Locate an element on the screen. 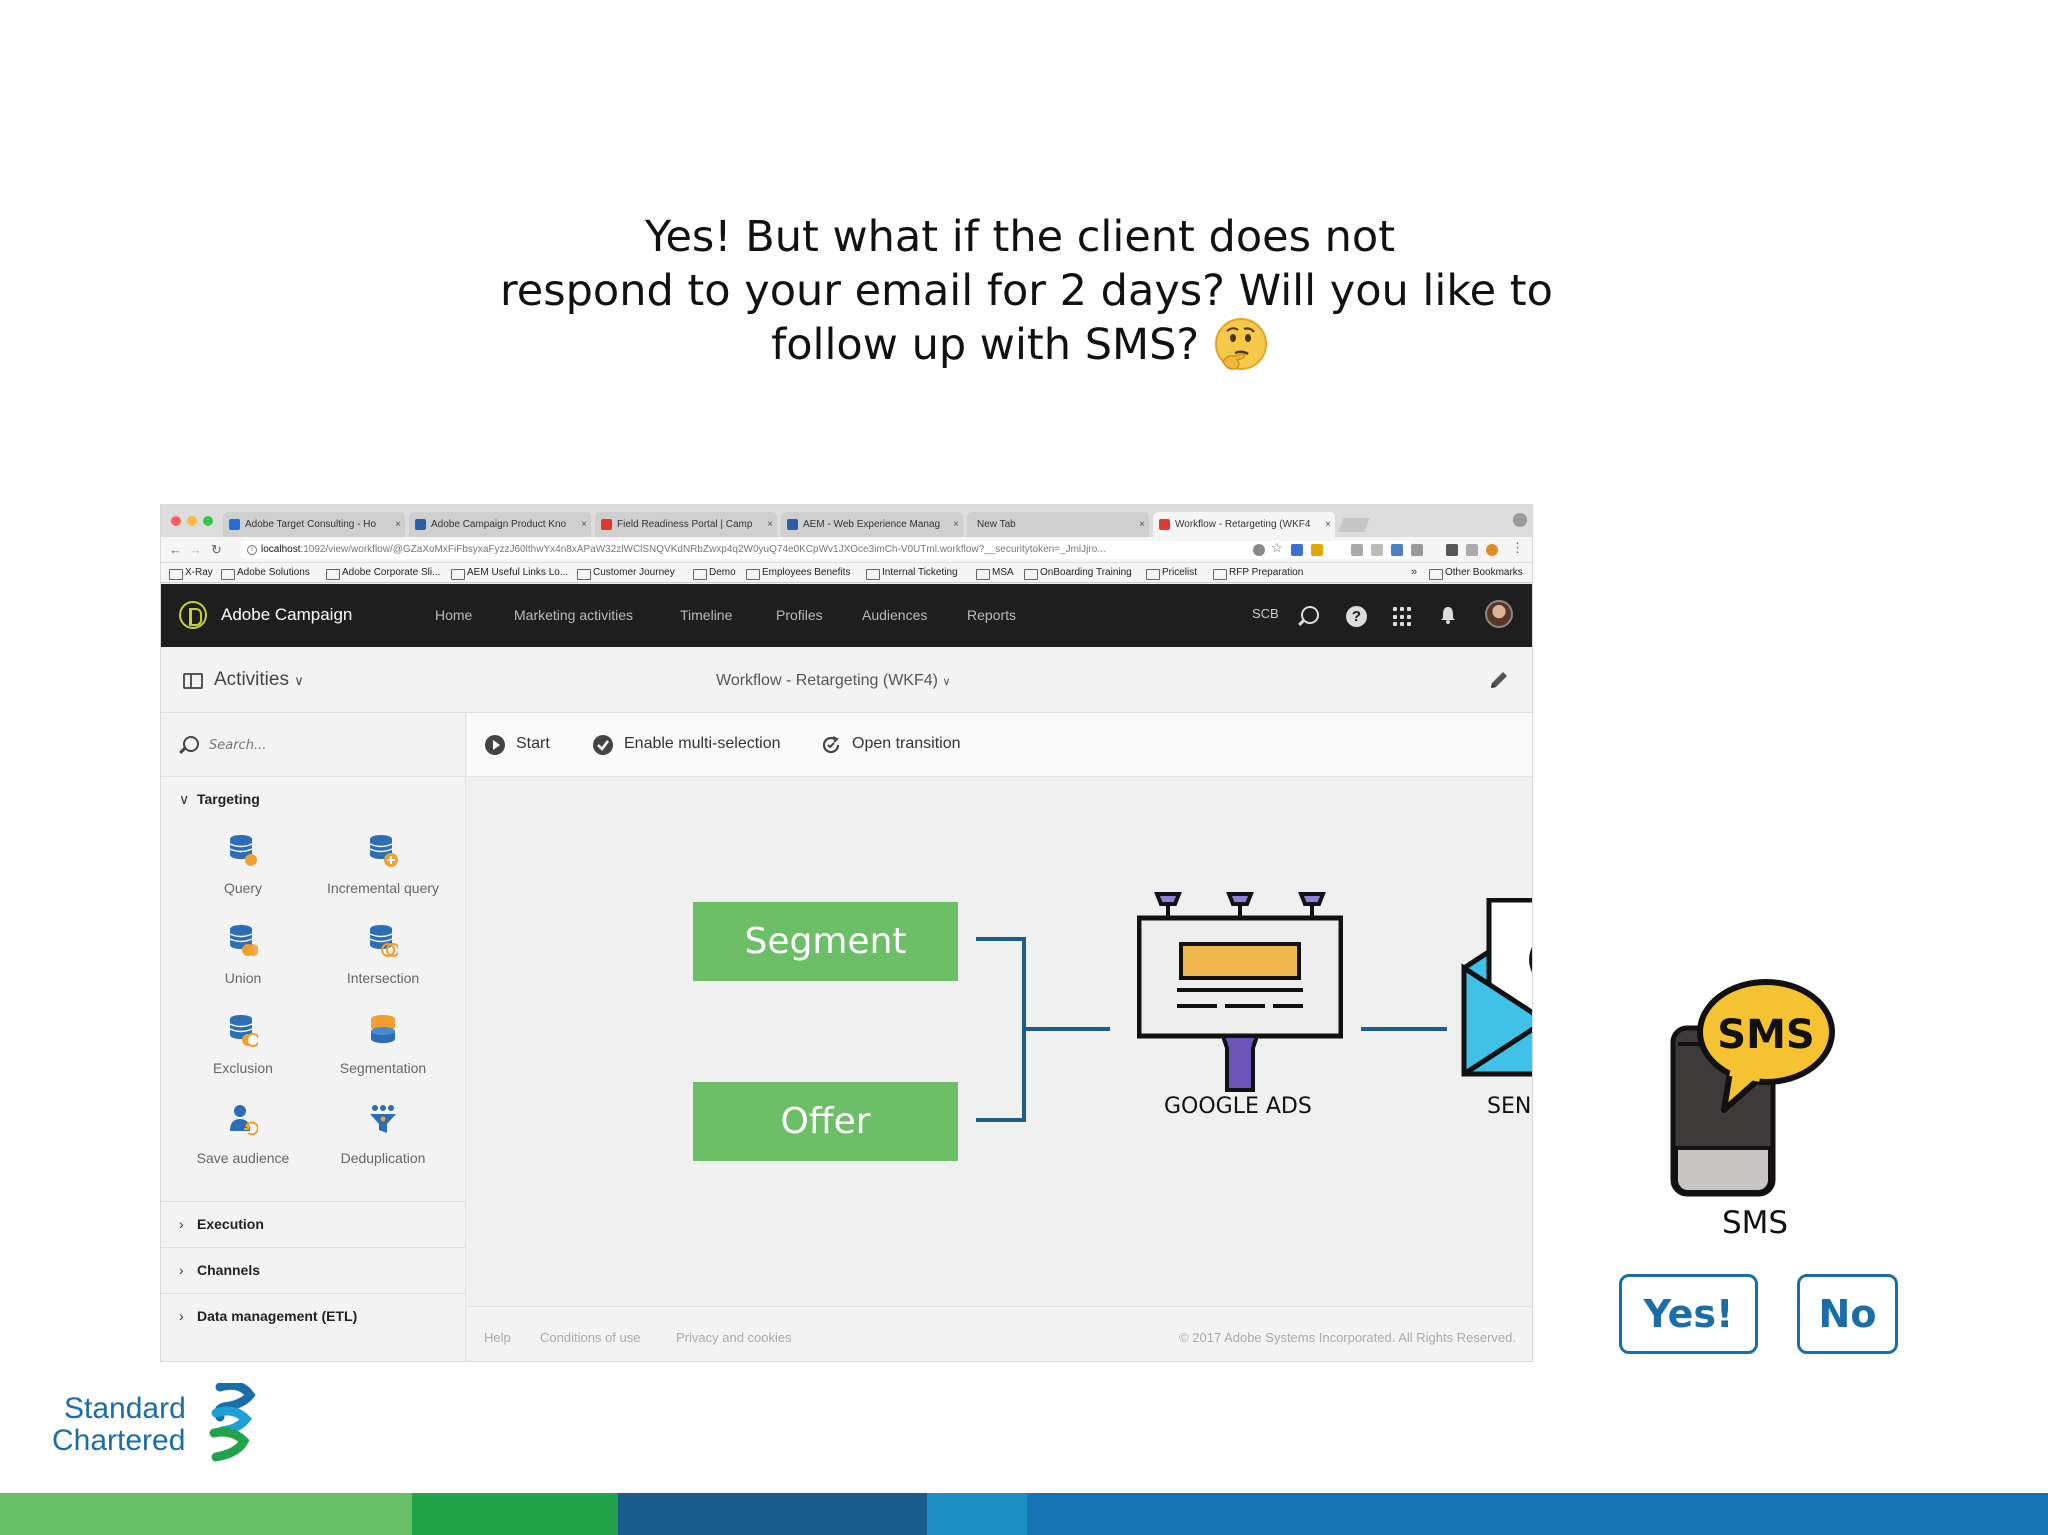 Image resolution: width=2048 pixels, height=1535 pixels. help-icon: ? is located at coordinates (1356, 616).